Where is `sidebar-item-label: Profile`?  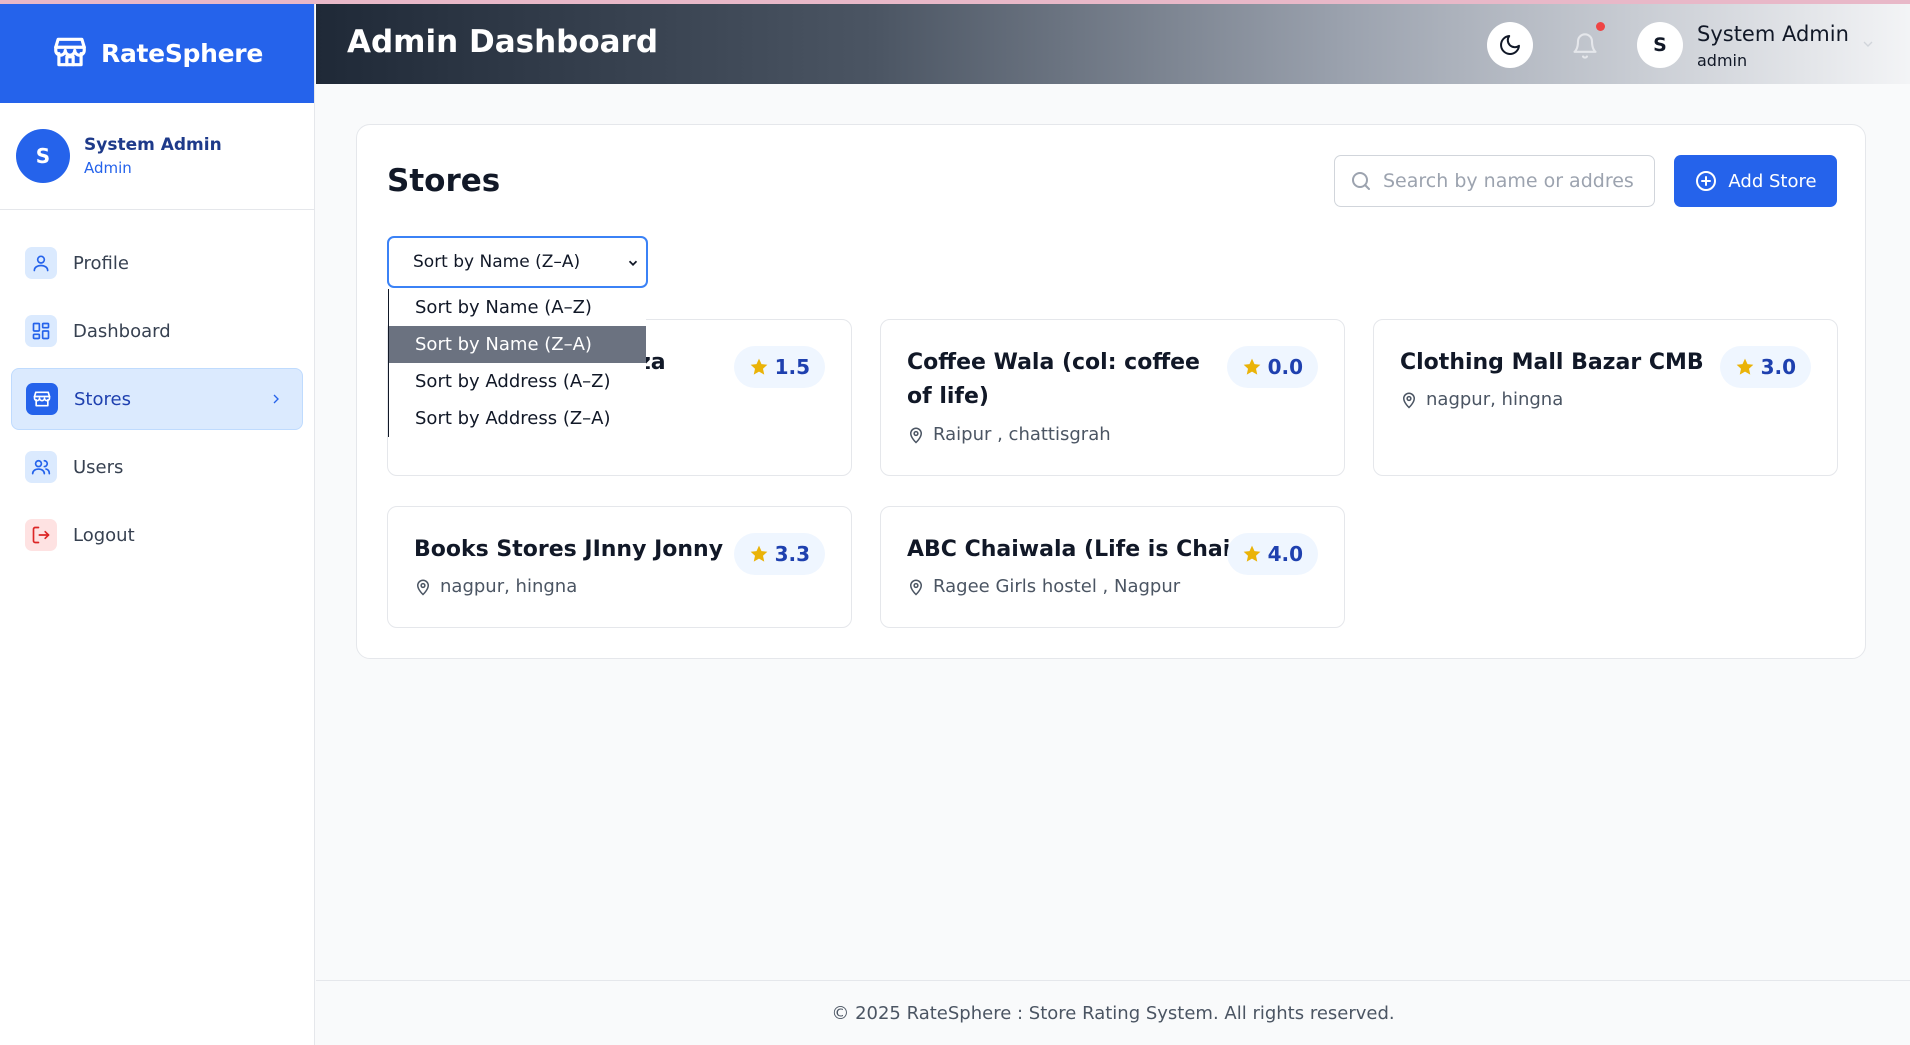 sidebar-item-label: Profile is located at coordinates (101, 263).